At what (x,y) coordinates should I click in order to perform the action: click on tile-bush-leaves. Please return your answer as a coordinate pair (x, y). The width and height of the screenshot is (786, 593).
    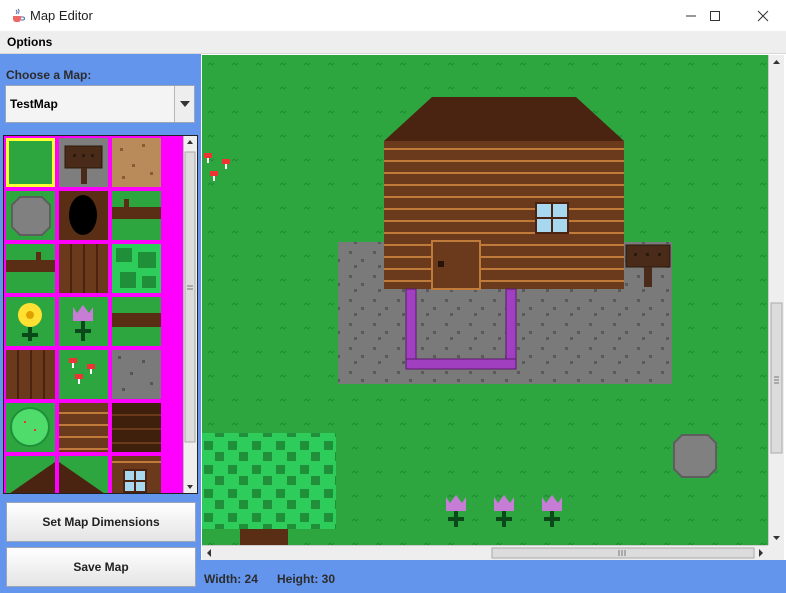
    Looking at the image, I should click on (136, 268).